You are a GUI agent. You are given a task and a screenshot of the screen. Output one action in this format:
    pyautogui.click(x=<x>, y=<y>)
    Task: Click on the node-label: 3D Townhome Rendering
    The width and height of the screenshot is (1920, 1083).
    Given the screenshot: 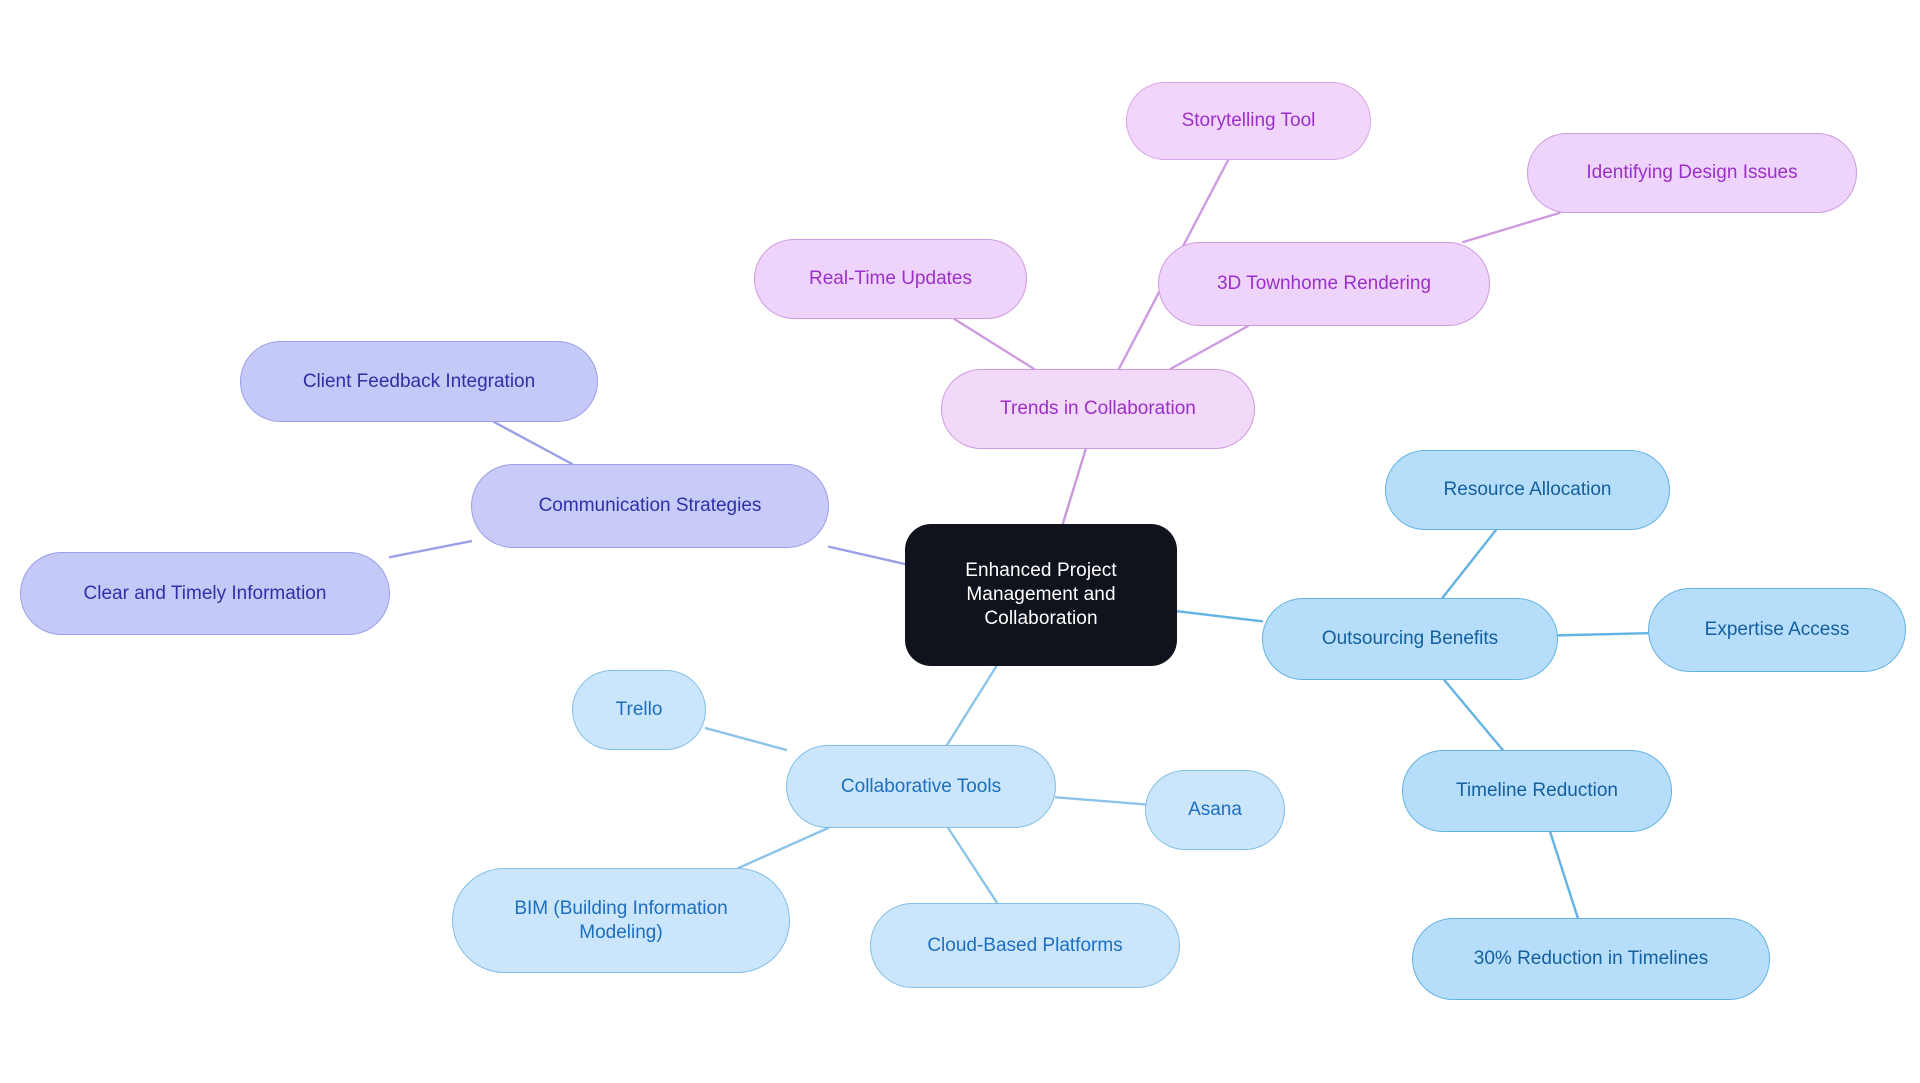 What is the action you would take?
    pyautogui.click(x=1324, y=284)
    